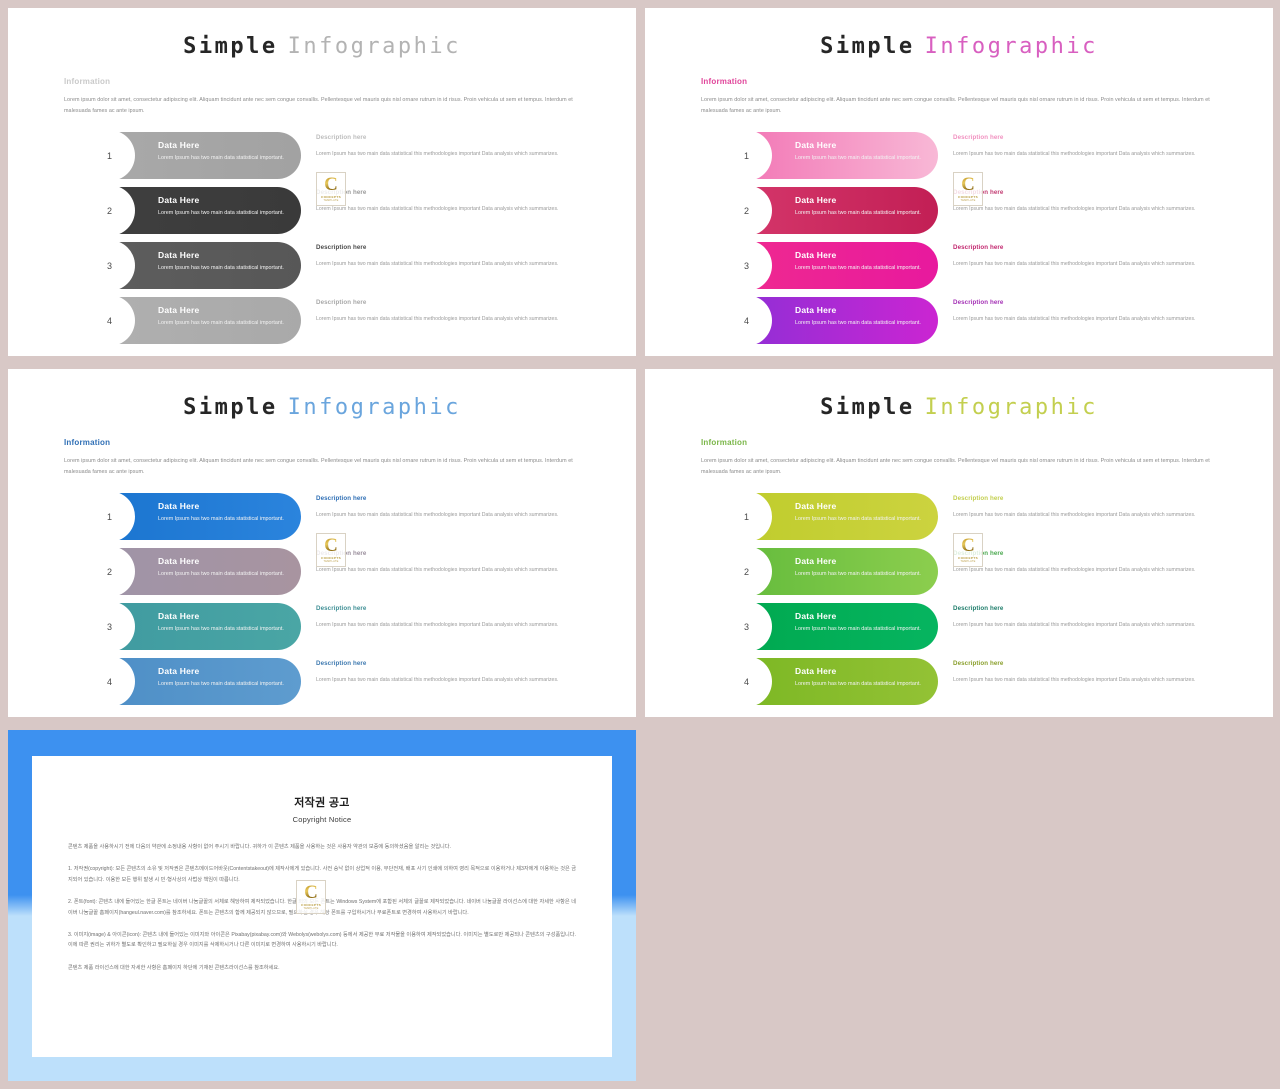 This screenshot has width=1280, height=1089. I want to click on copyright-title: 저작권 공고, so click(322, 803).